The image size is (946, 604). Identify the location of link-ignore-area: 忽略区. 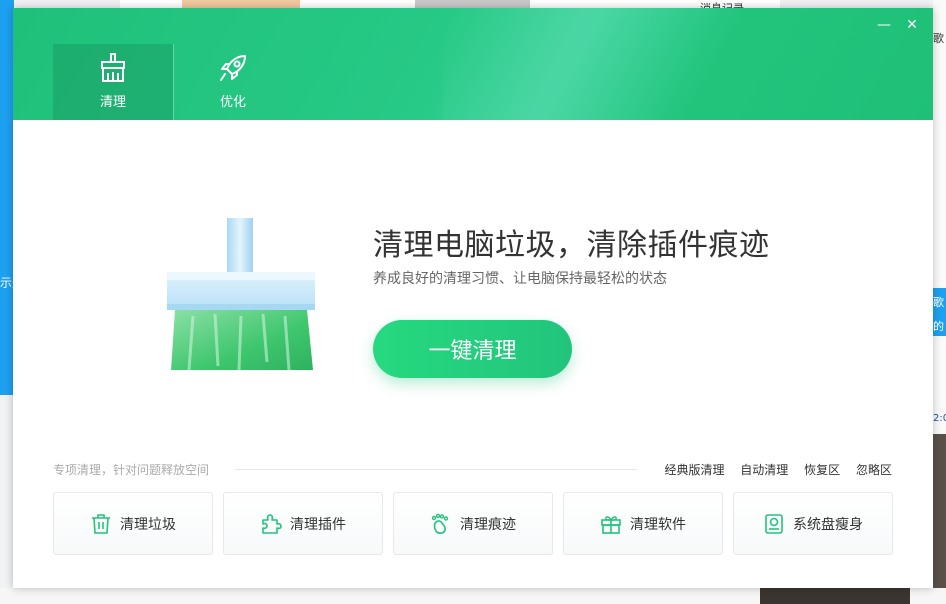
(874, 470).